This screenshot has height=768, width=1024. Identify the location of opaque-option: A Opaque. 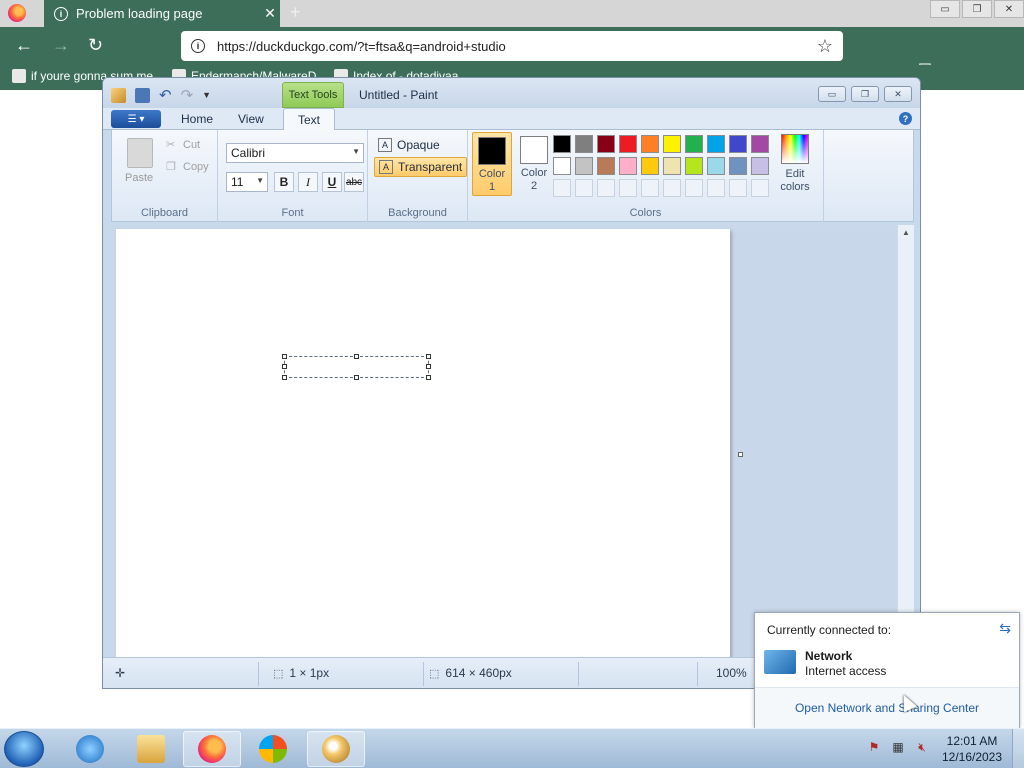
(409, 145).